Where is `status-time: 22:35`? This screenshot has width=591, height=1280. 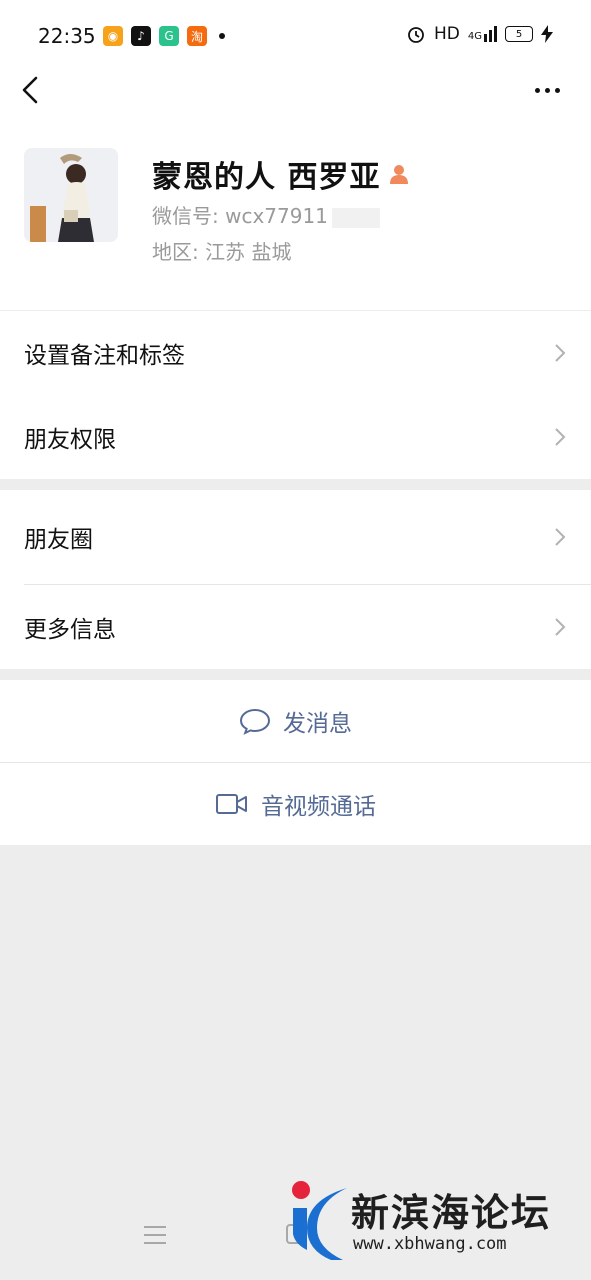
status-time: 22:35 is located at coordinates (67, 36).